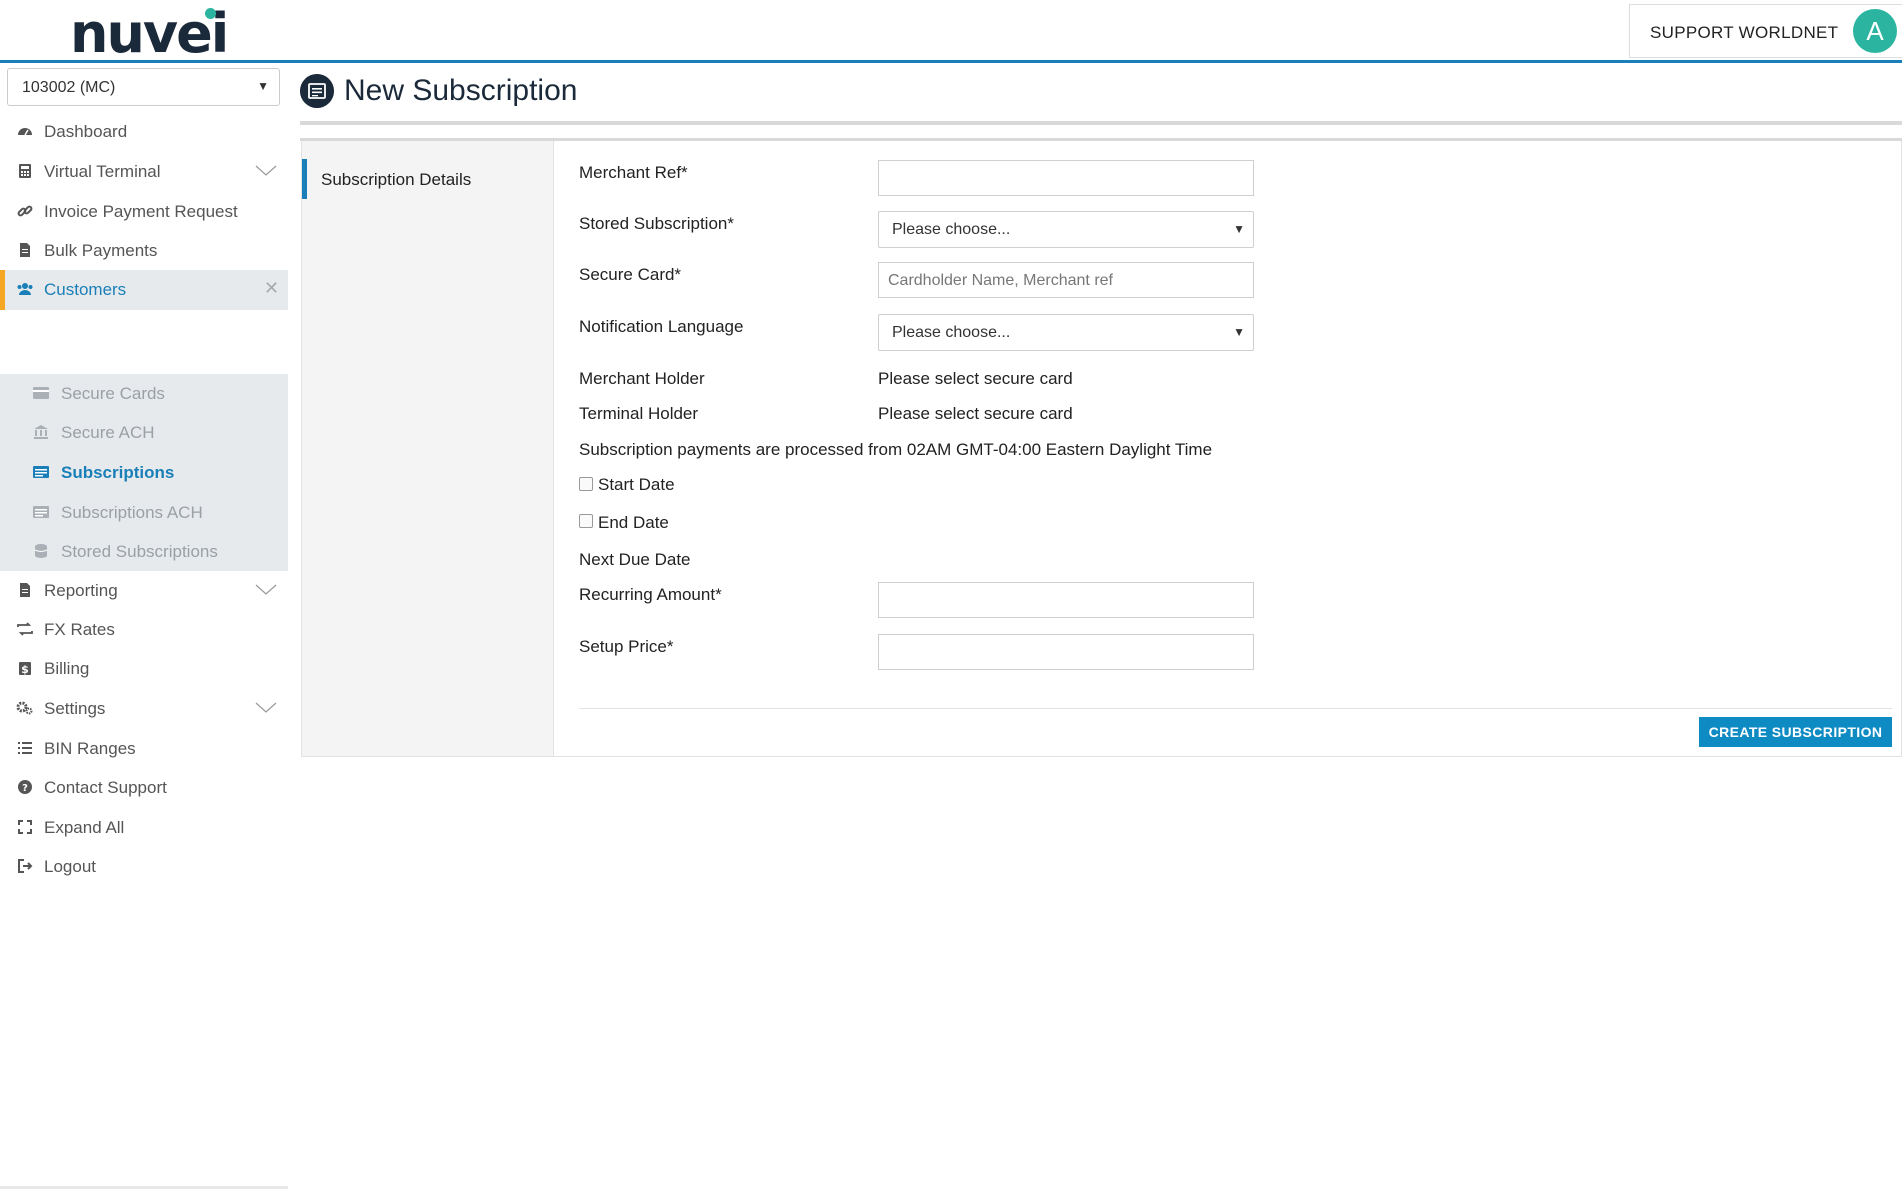 The height and width of the screenshot is (1189, 1902). Describe the element at coordinates (630, 274) in the screenshot. I see `secure-card-label: Secure Card*` at that location.